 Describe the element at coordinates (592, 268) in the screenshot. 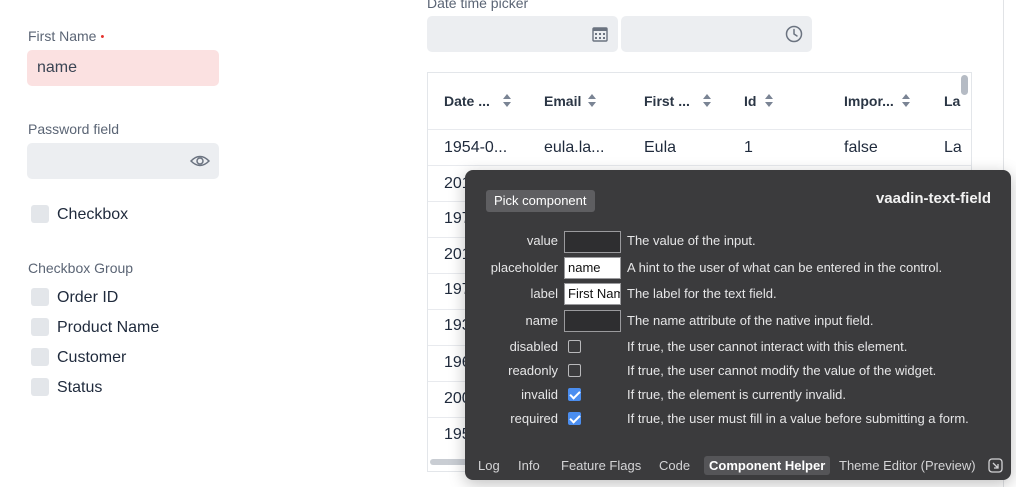

I see `property-placeholder-input: name` at that location.